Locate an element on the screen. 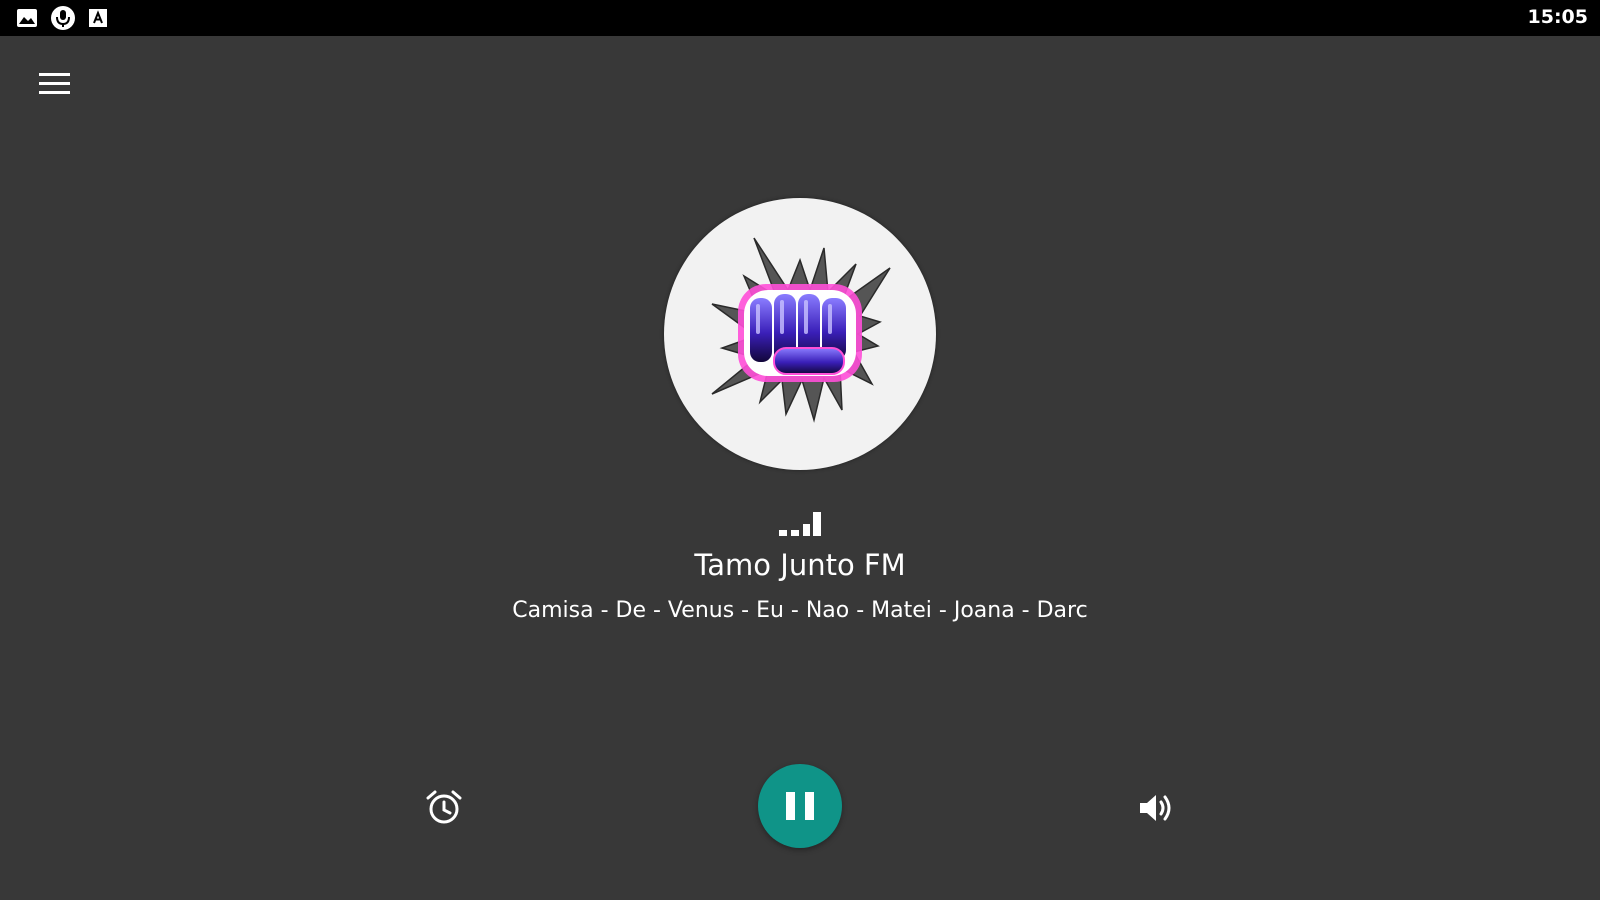  volume-icon is located at coordinates (1155, 808).